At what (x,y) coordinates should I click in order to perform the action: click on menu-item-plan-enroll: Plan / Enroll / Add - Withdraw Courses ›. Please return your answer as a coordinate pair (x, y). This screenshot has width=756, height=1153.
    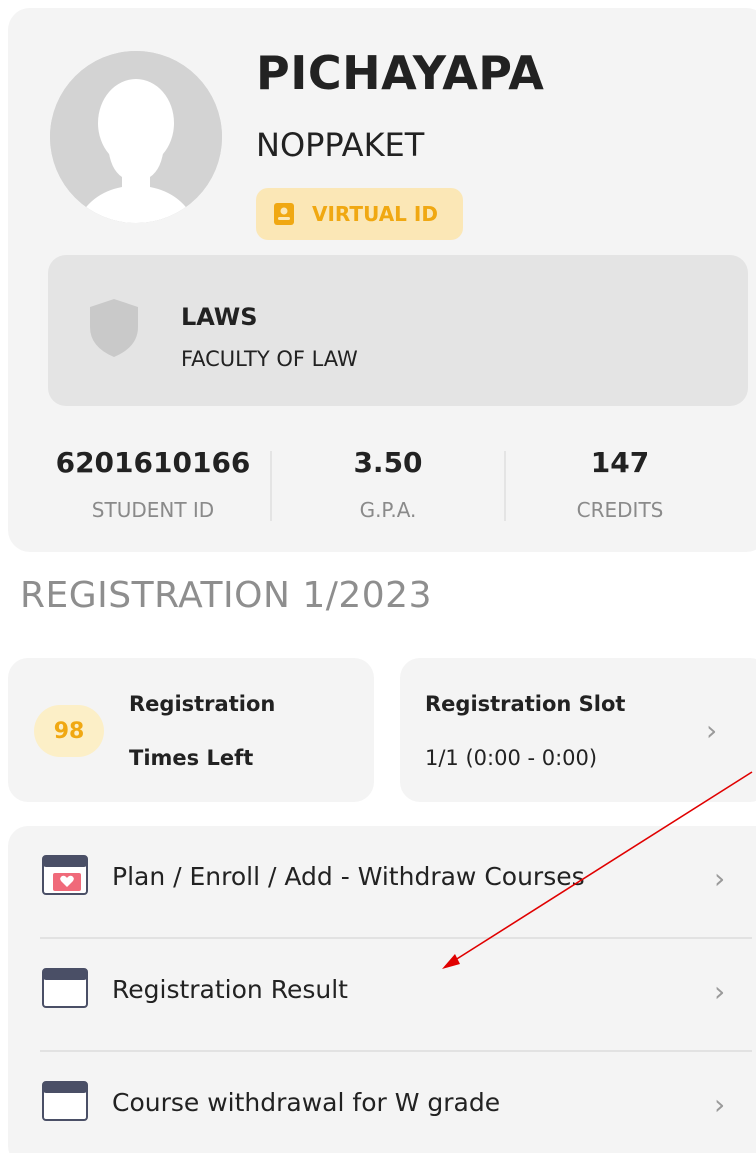
    Looking at the image, I should click on (382, 882).